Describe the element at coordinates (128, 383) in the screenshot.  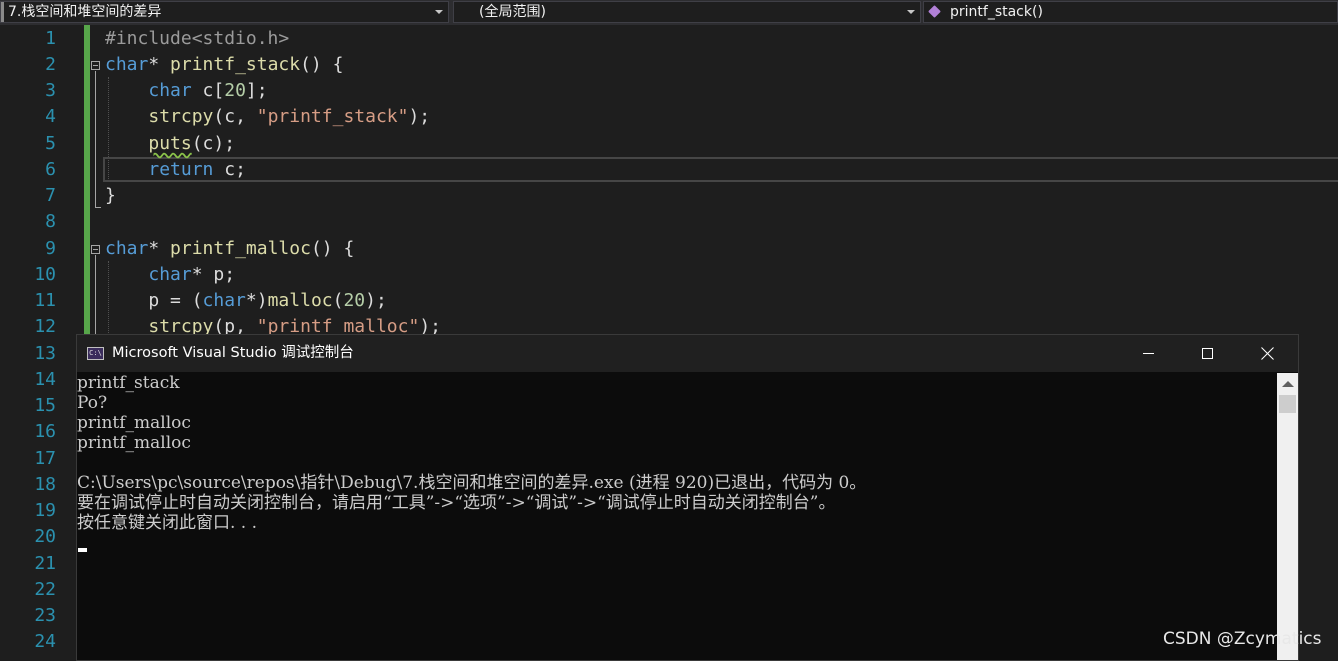
I see `output-line: printf_stack` at that location.